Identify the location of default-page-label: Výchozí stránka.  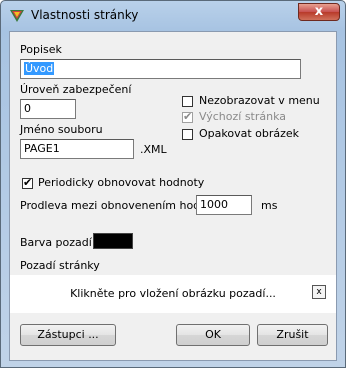
(243, 116).